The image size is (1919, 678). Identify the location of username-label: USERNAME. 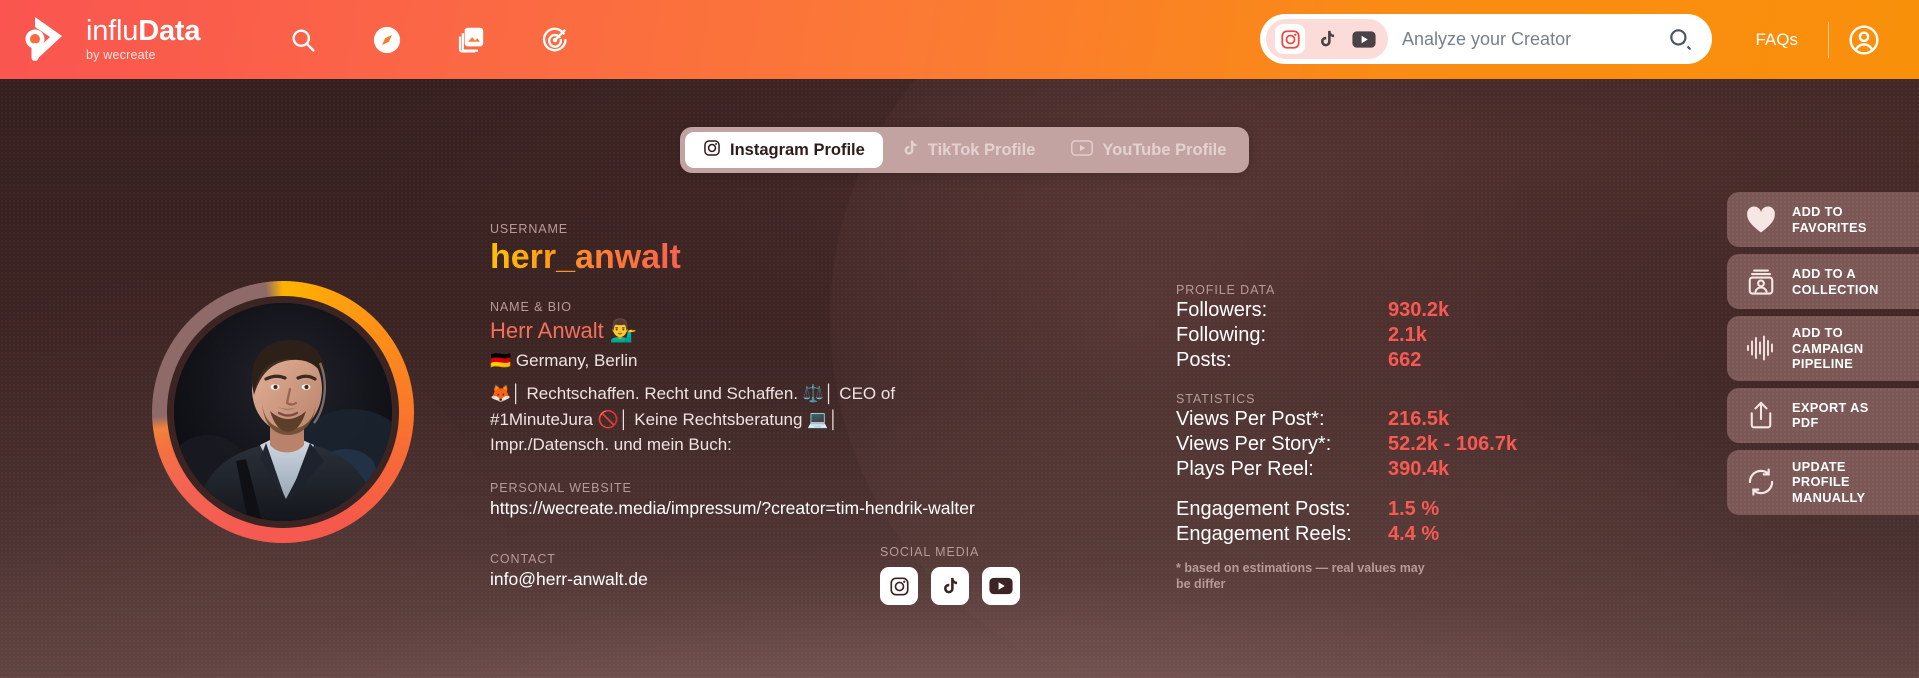
(529, 229).